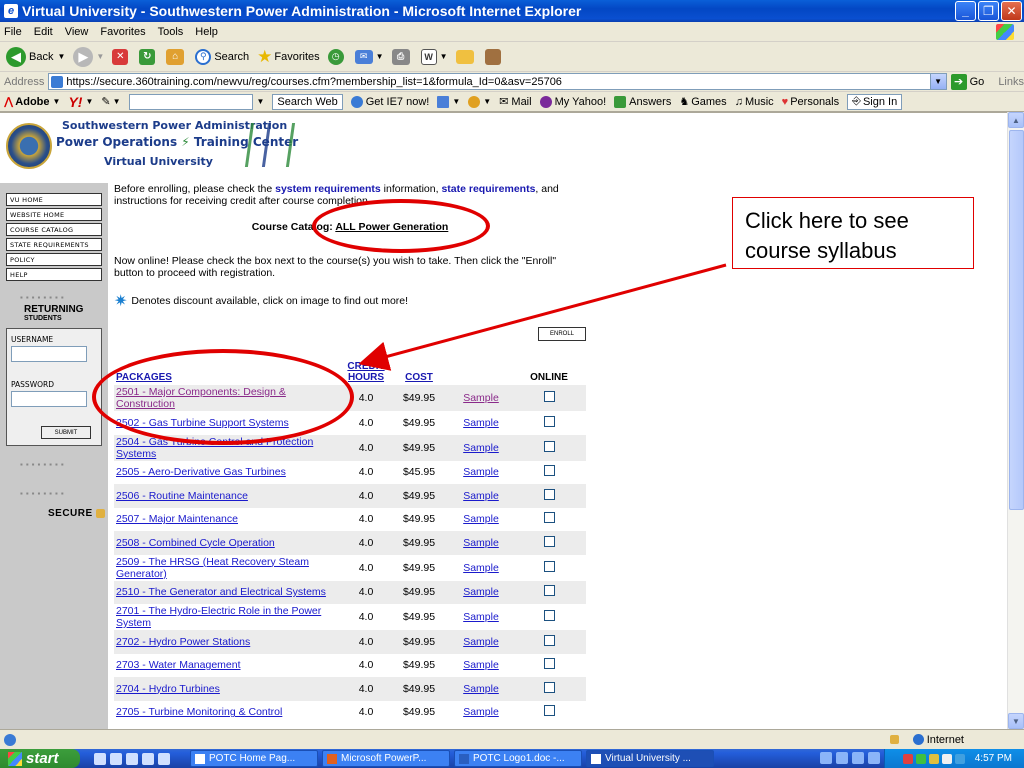 The image size is (1024, 768). What do you see at coordinates (810, 102) in the screenshot?
I see `personals-link: ♥ Personals` at bounding box center [810, 102].